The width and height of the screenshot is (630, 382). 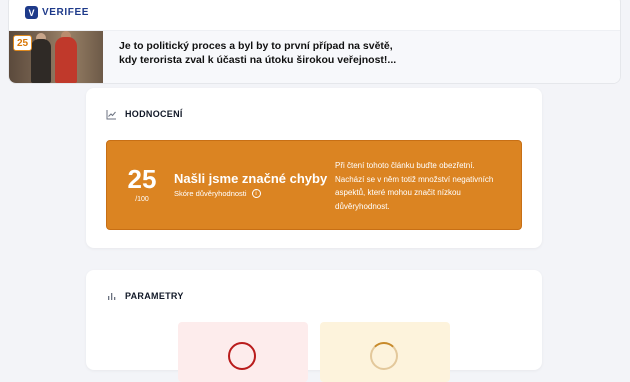 I want to click on score-label-text: Skóre důvěryhodnosti, so click(x=210, y=193).